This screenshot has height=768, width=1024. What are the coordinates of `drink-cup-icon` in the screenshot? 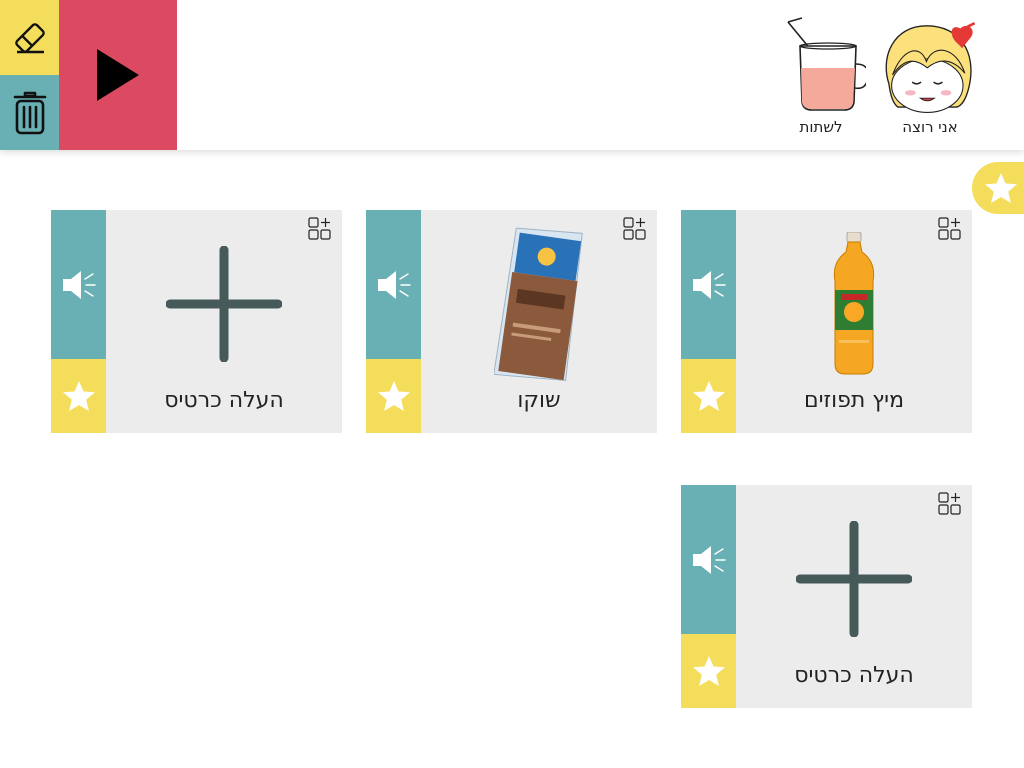 It's located at (826, 64).